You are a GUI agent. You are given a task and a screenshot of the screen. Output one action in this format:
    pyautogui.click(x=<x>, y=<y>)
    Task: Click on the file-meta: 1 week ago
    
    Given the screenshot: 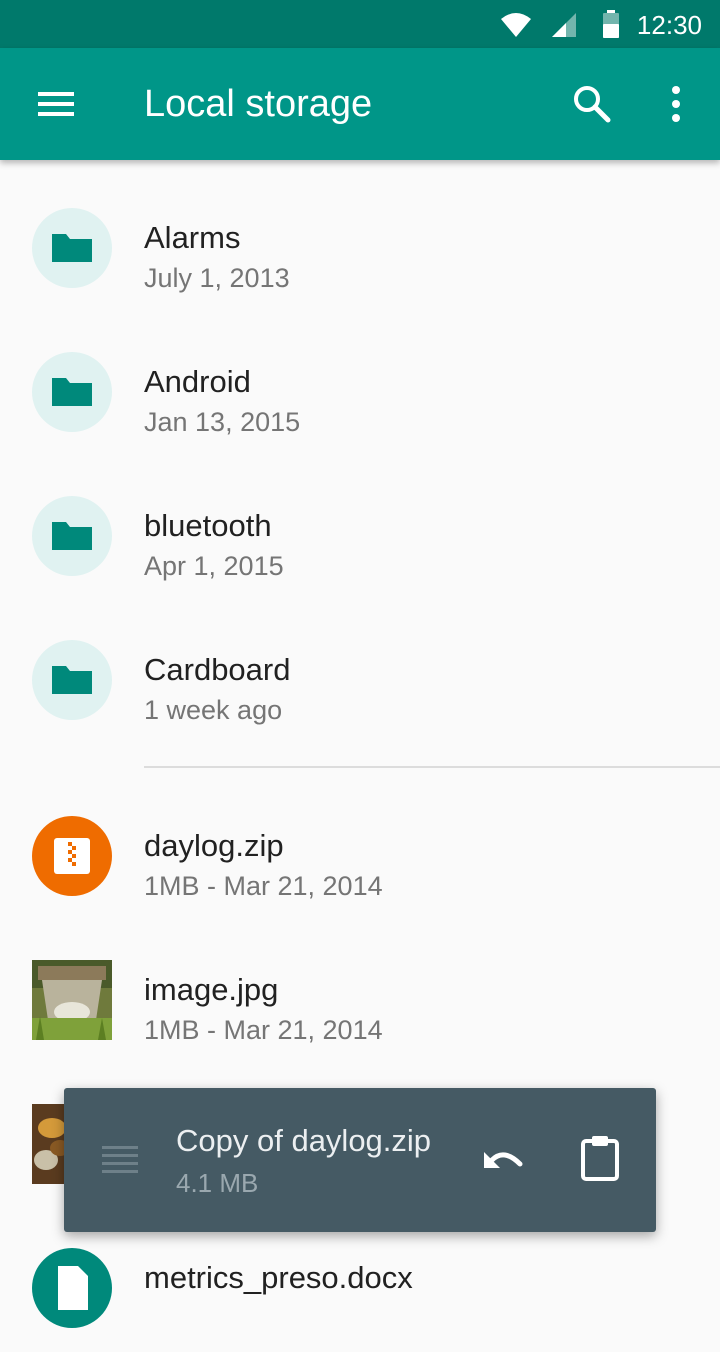 What is the action you would take?
    pyautogui.click(x=213, y=710)
    